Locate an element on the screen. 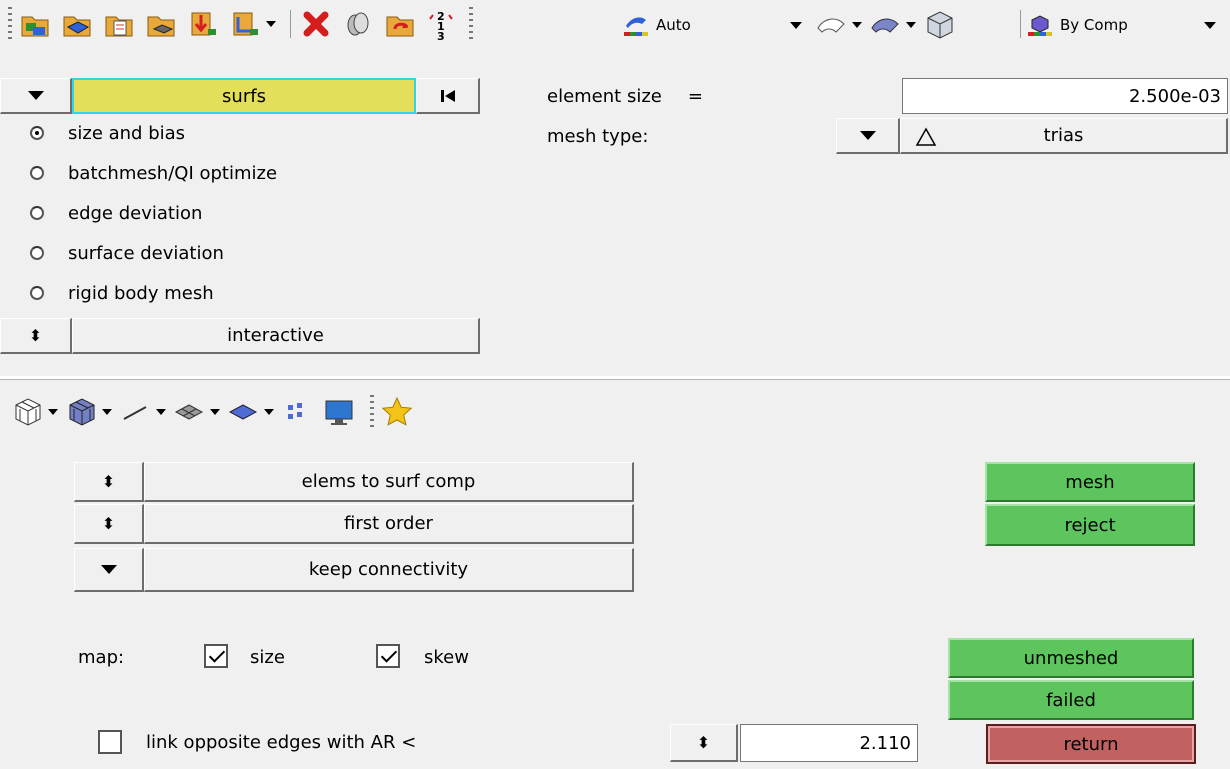 This screenshot has height=769, width=1230. delete-icon is located at coordinates (316, 24).